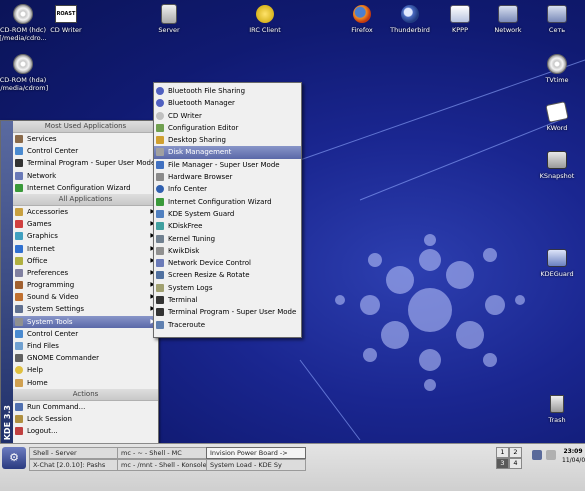 The width and height of the screenshot is (585, 491). I want to click on network-ru-icon, so click(557, 14).